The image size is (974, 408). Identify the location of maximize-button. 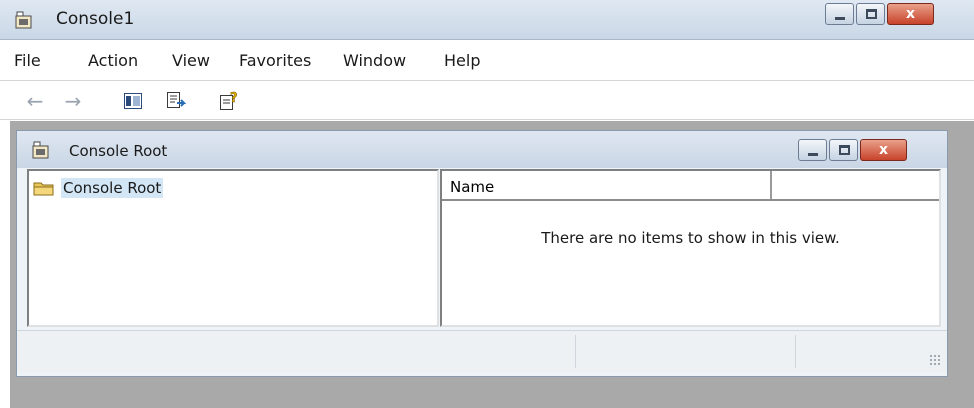
(870, 14).